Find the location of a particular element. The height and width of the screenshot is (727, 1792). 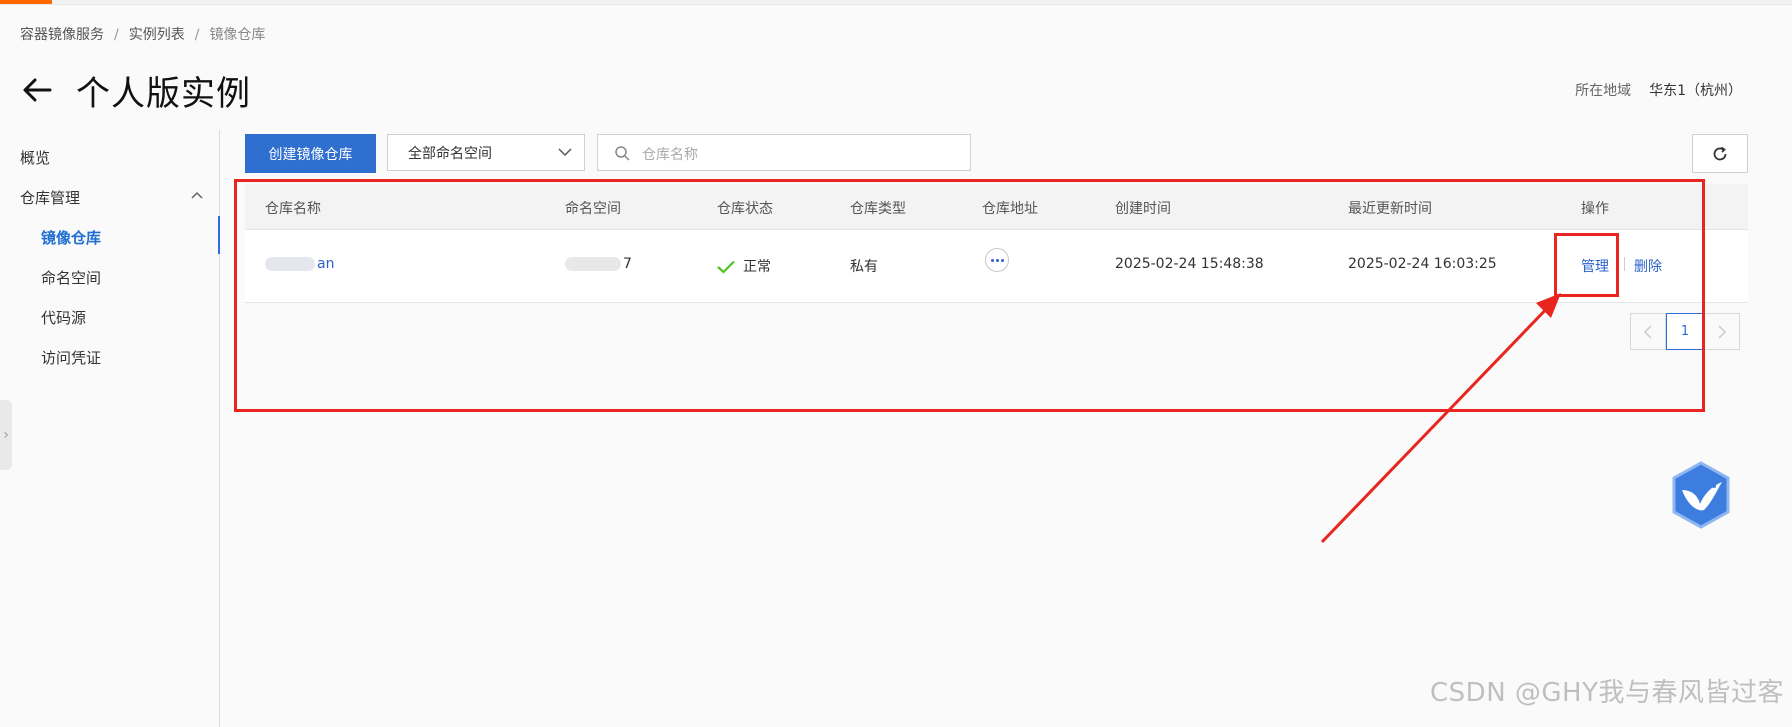

page-number: 1 is located at coordinates (1685, 331).